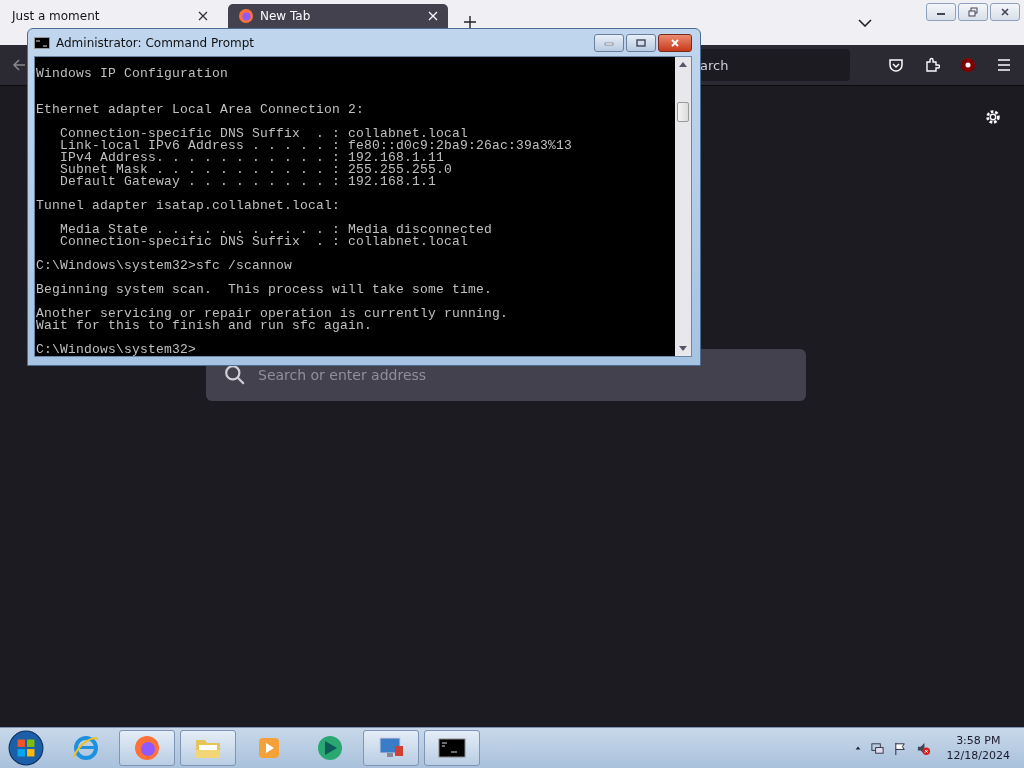 Image resolution: width=1024 pixels, height=768 pixels. Describe the element at coordinates (189, 206) in the screenshot. I see `console-line: Tunnel adapter isatap.collabnet.local:` at that location.